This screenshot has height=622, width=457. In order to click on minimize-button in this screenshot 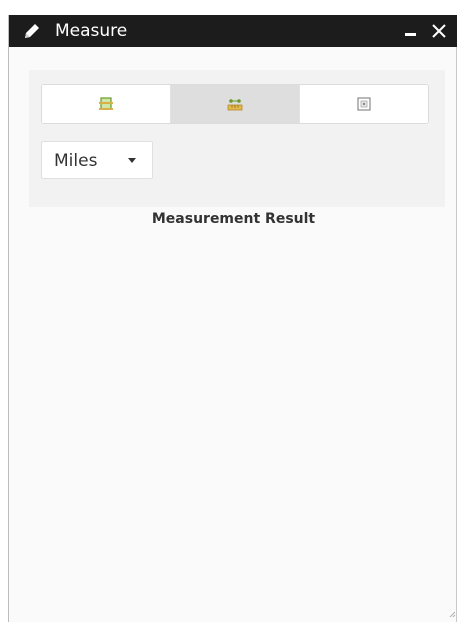, I will do `click(411, 31)`.